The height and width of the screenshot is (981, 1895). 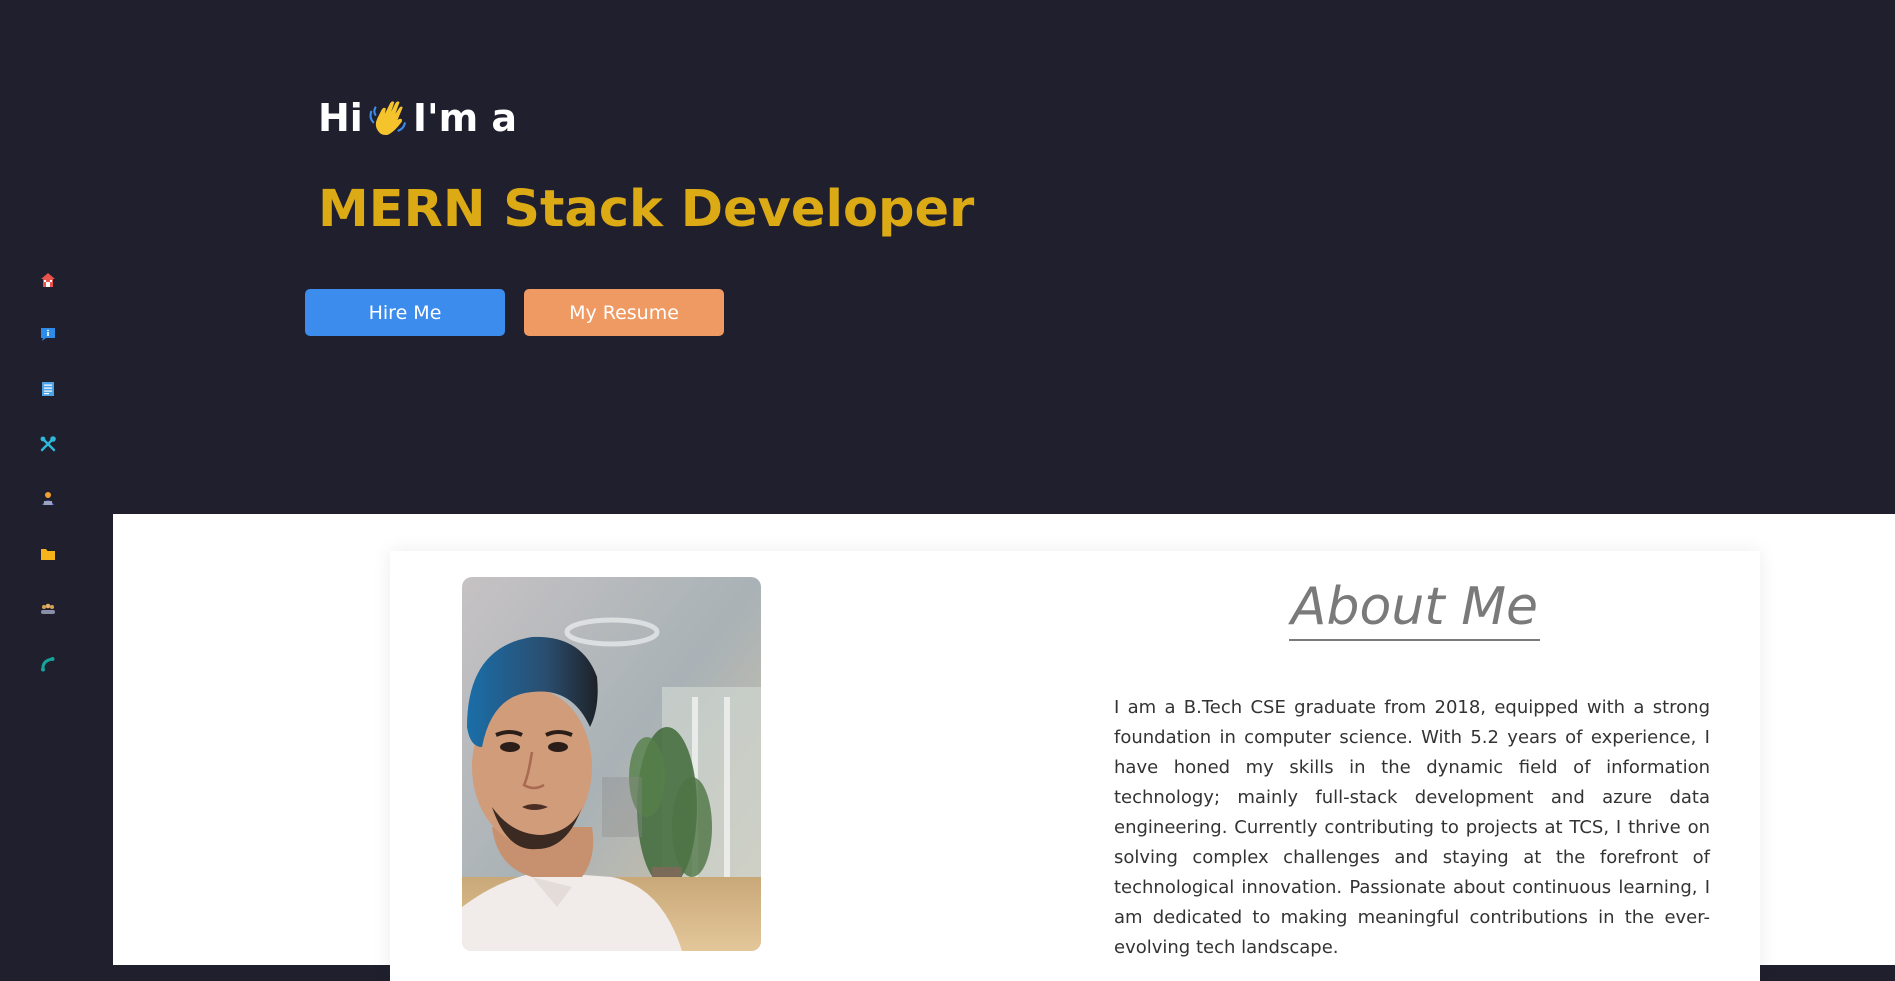 What do you see at coordinates (387, 118) in the screenshot?
I see `waving-hand-icon` at bounding box center [387, 118].